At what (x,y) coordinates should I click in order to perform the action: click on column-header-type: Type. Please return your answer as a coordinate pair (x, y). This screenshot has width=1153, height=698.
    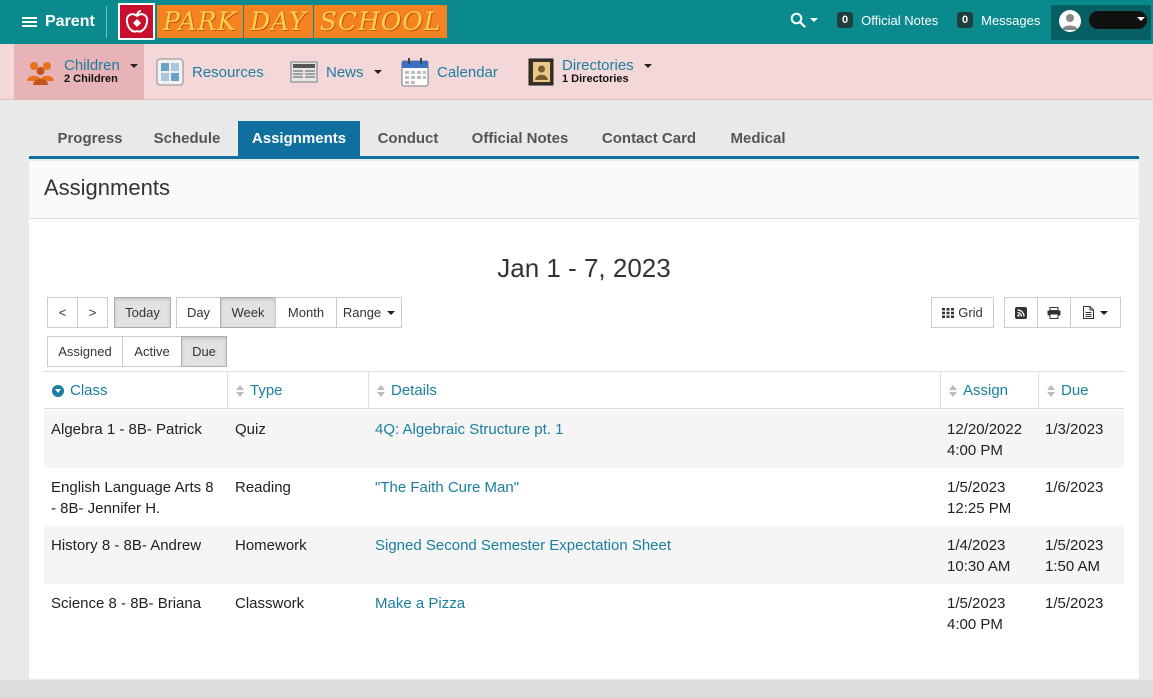
    Looking at the image, I should click on (297, 390).